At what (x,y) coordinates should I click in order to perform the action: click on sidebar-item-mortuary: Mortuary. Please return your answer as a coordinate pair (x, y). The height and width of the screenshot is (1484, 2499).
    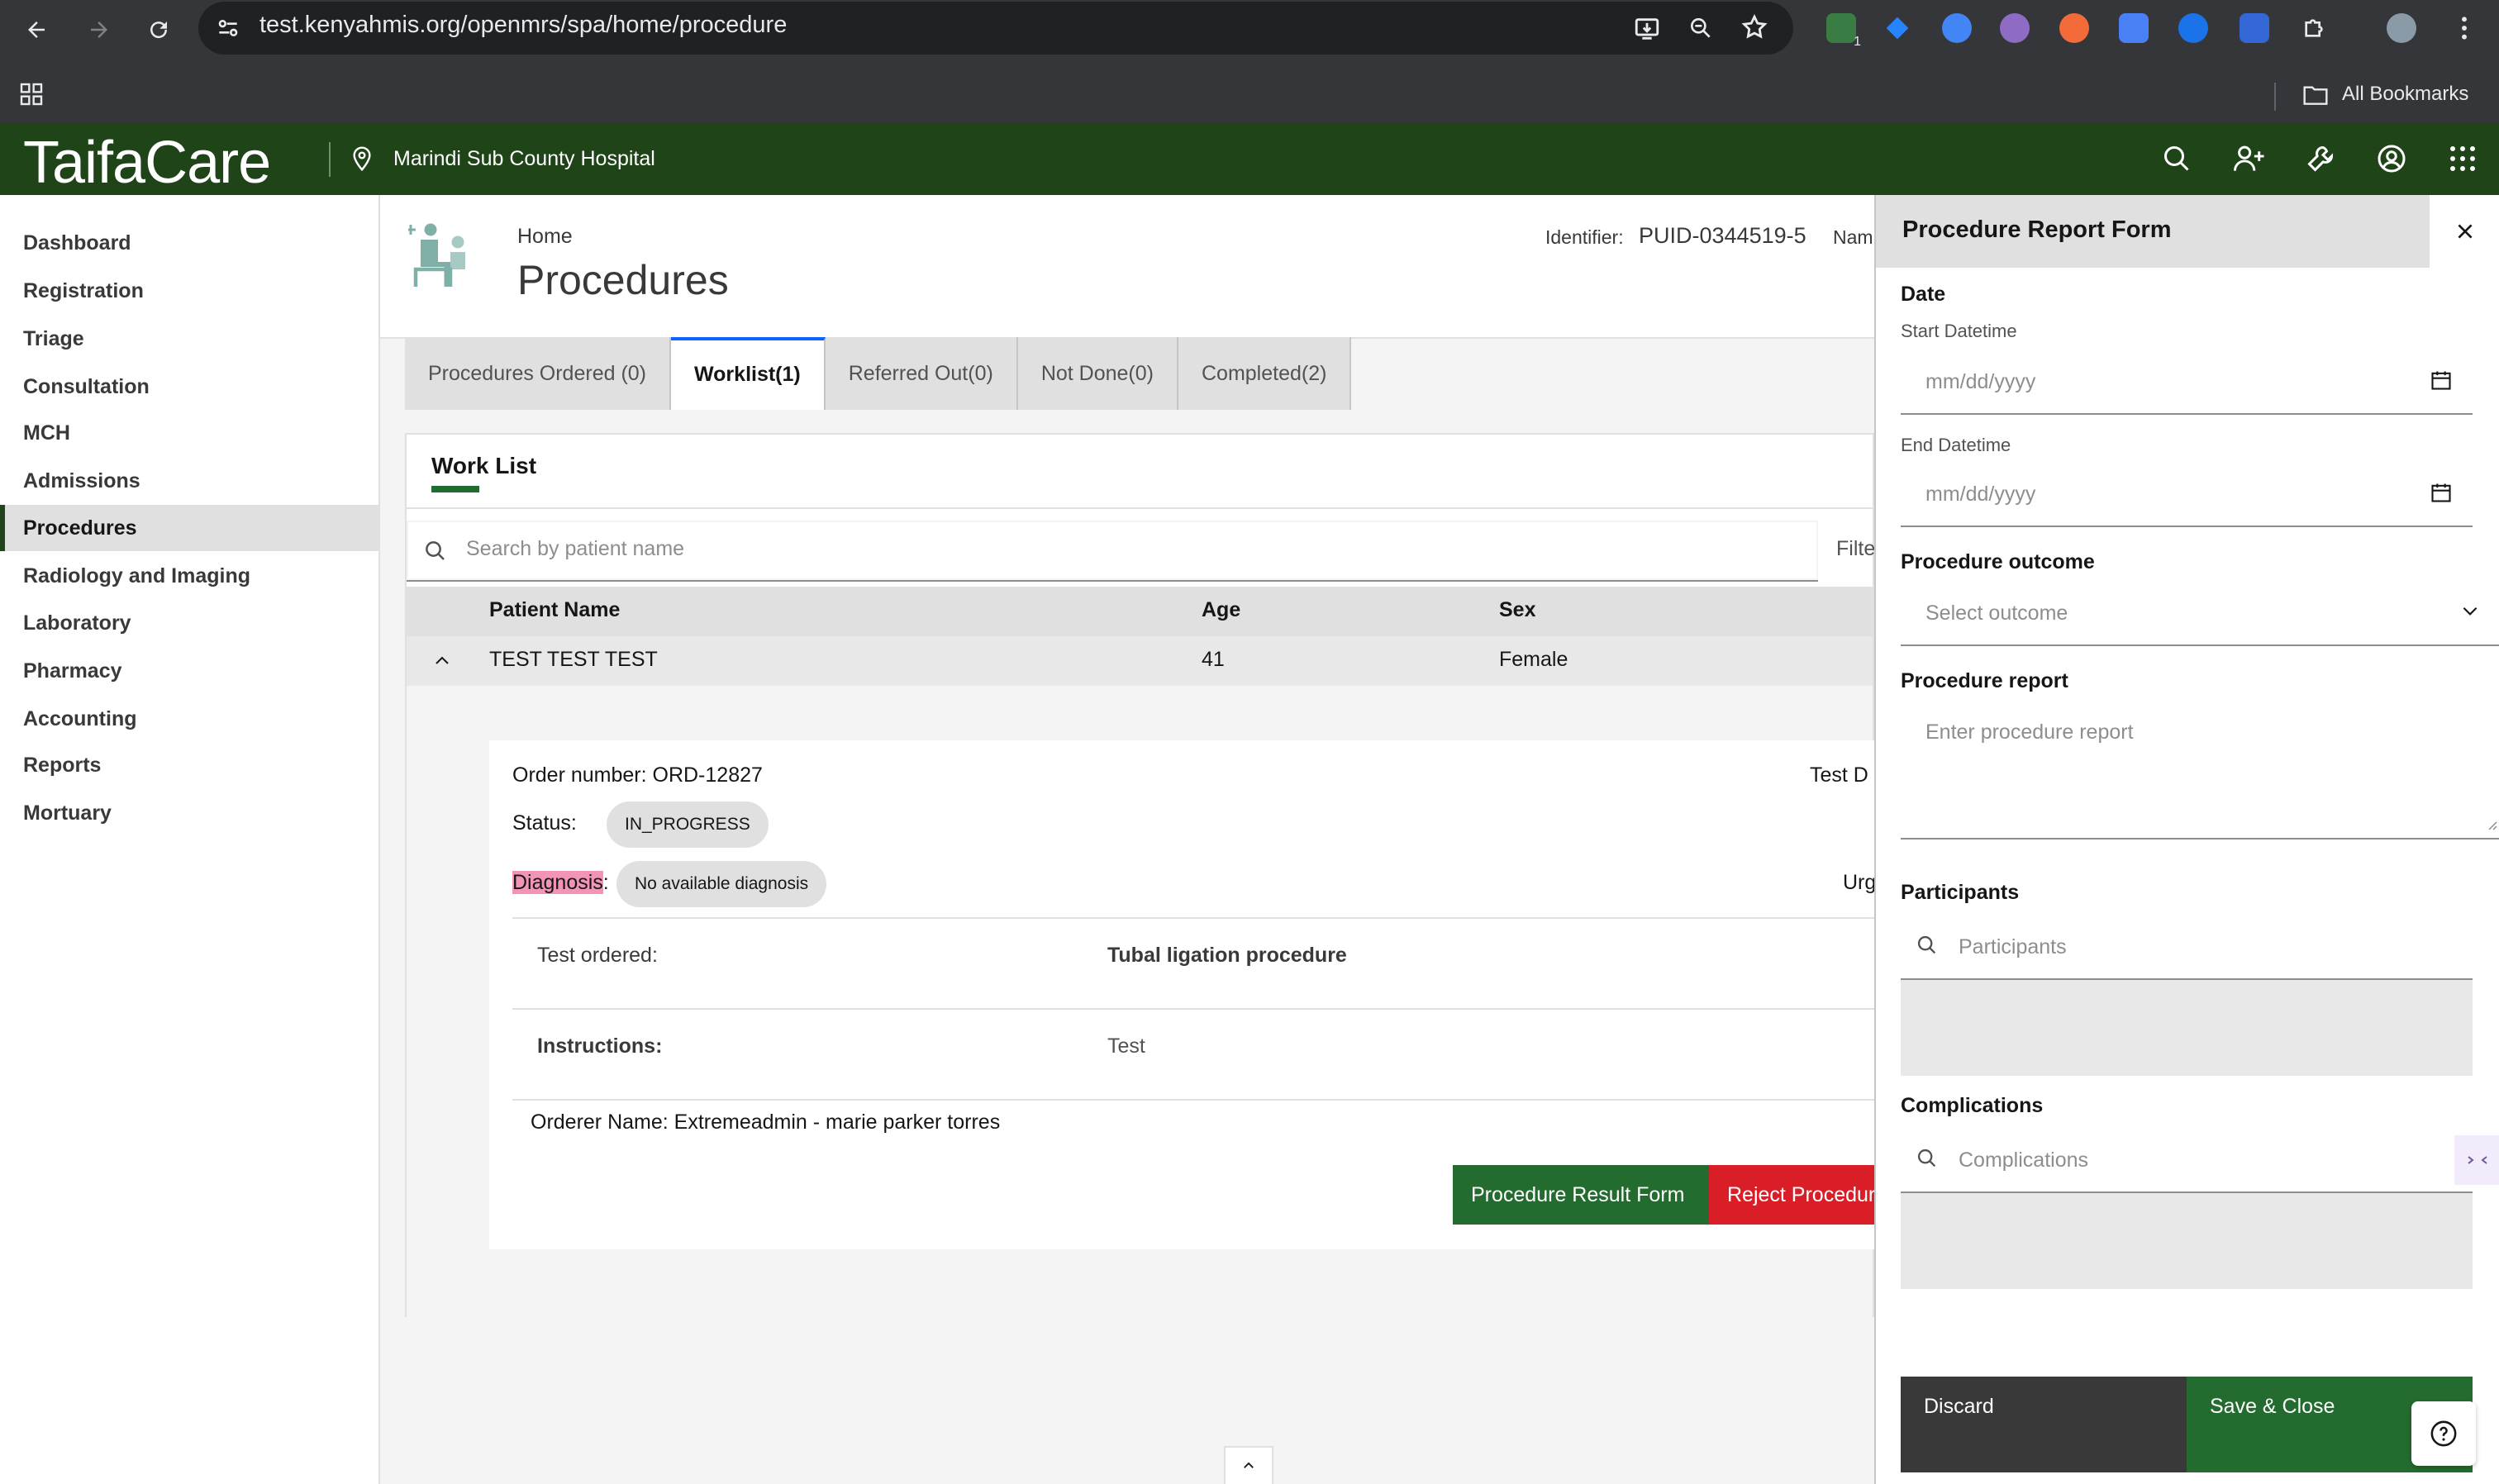
    Looking at the image, I should click on (189, 813).